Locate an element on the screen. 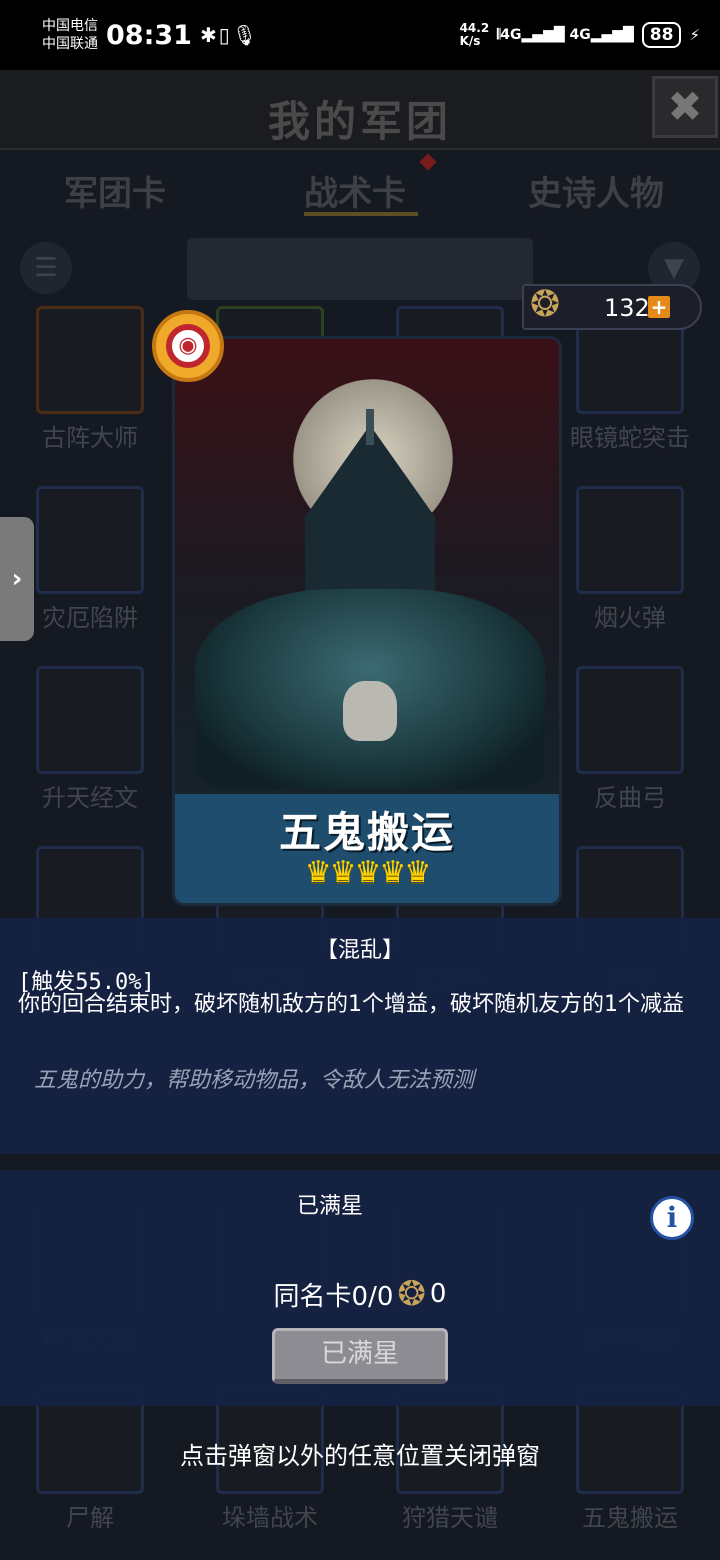 The height and width of the screenshot is (1560, 720). carrier-1: 中国电信 is located at coordinates (70, 26).